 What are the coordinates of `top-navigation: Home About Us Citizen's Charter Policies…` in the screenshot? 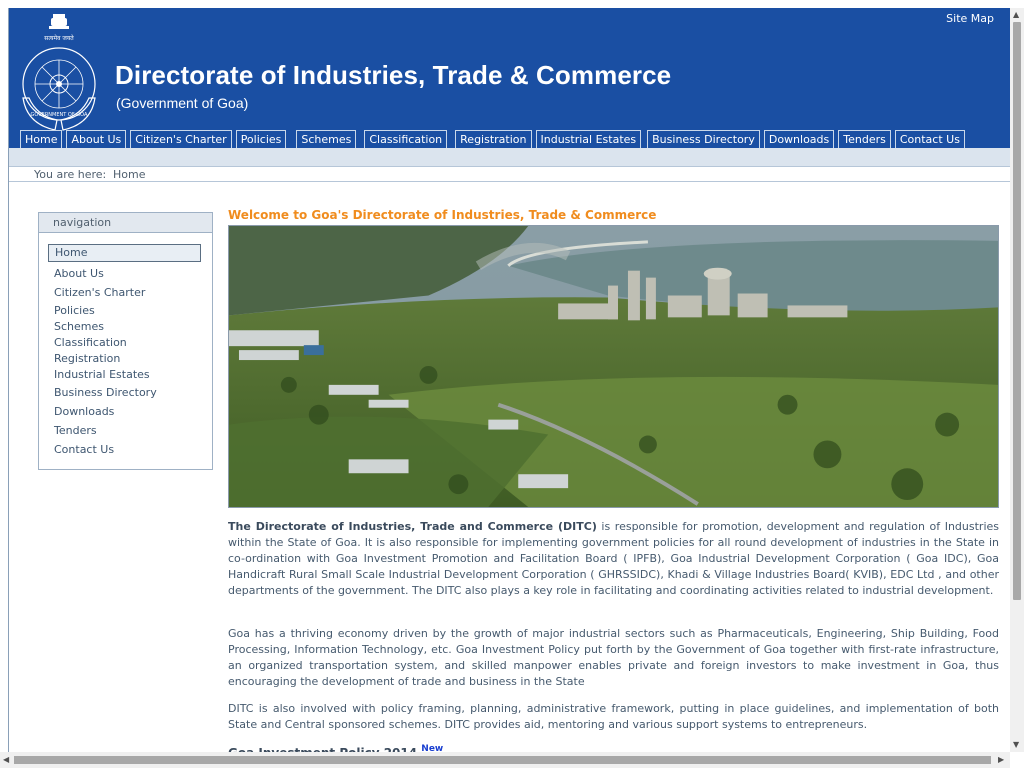 It's located at (494, 139).